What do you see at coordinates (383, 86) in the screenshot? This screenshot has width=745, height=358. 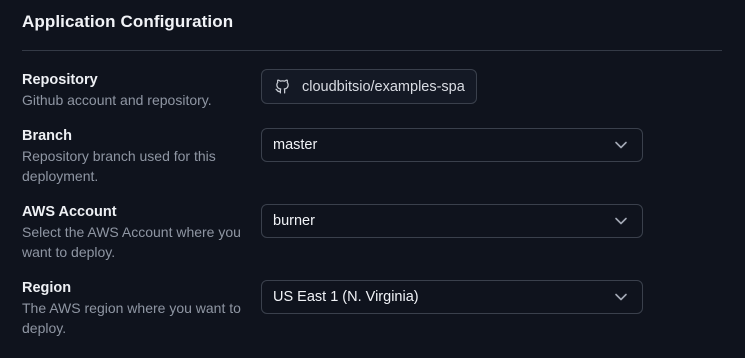 I see `repository-value: cloudbitsio/examples-spa` at bounding box center [383, 86].